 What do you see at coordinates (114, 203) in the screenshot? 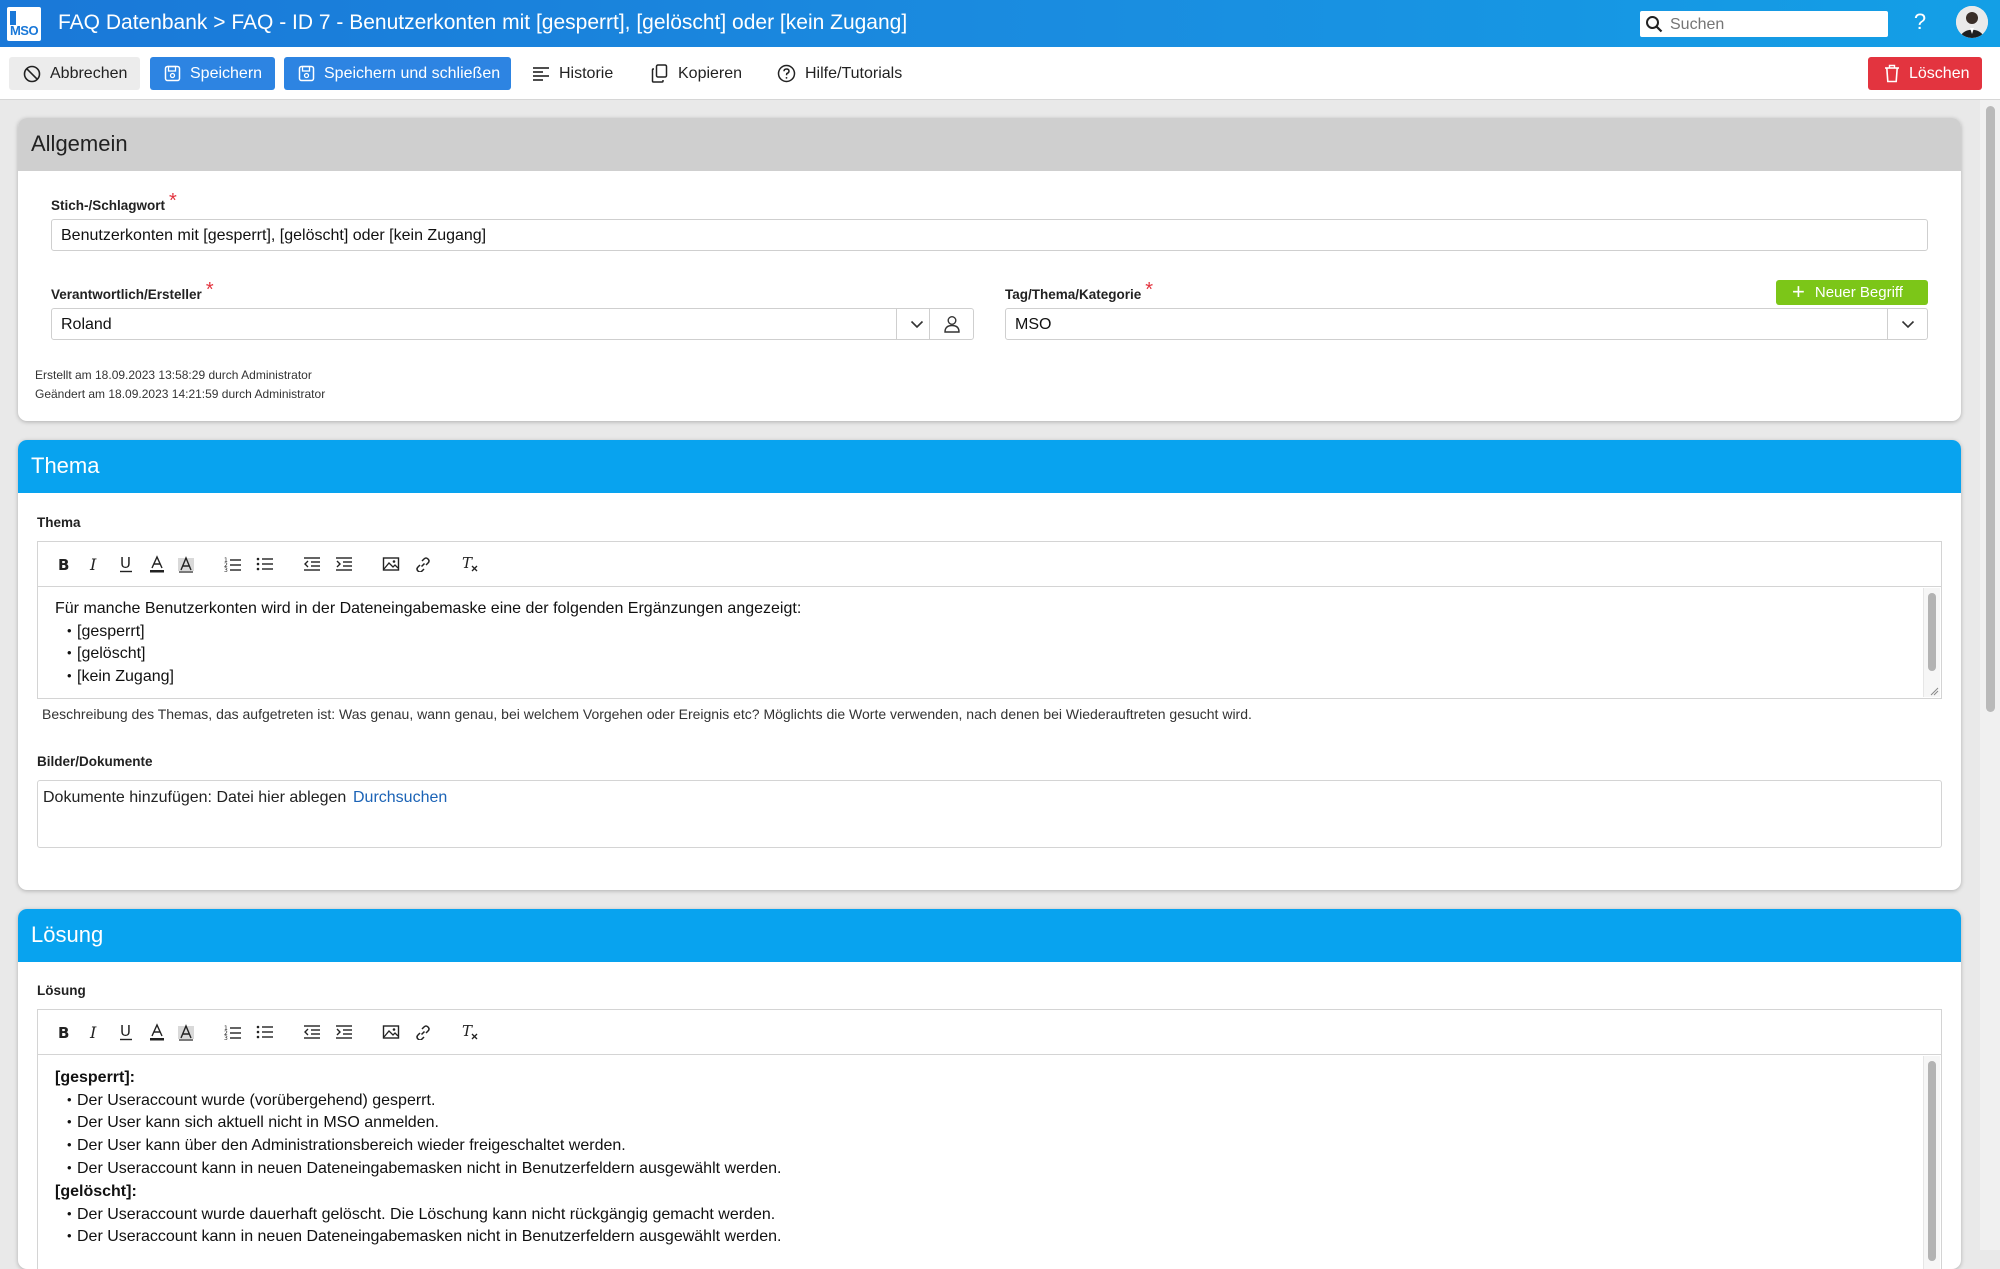
I see `keyword-label: Stich-/Schlagwort *` at bounding box center [114, 203].